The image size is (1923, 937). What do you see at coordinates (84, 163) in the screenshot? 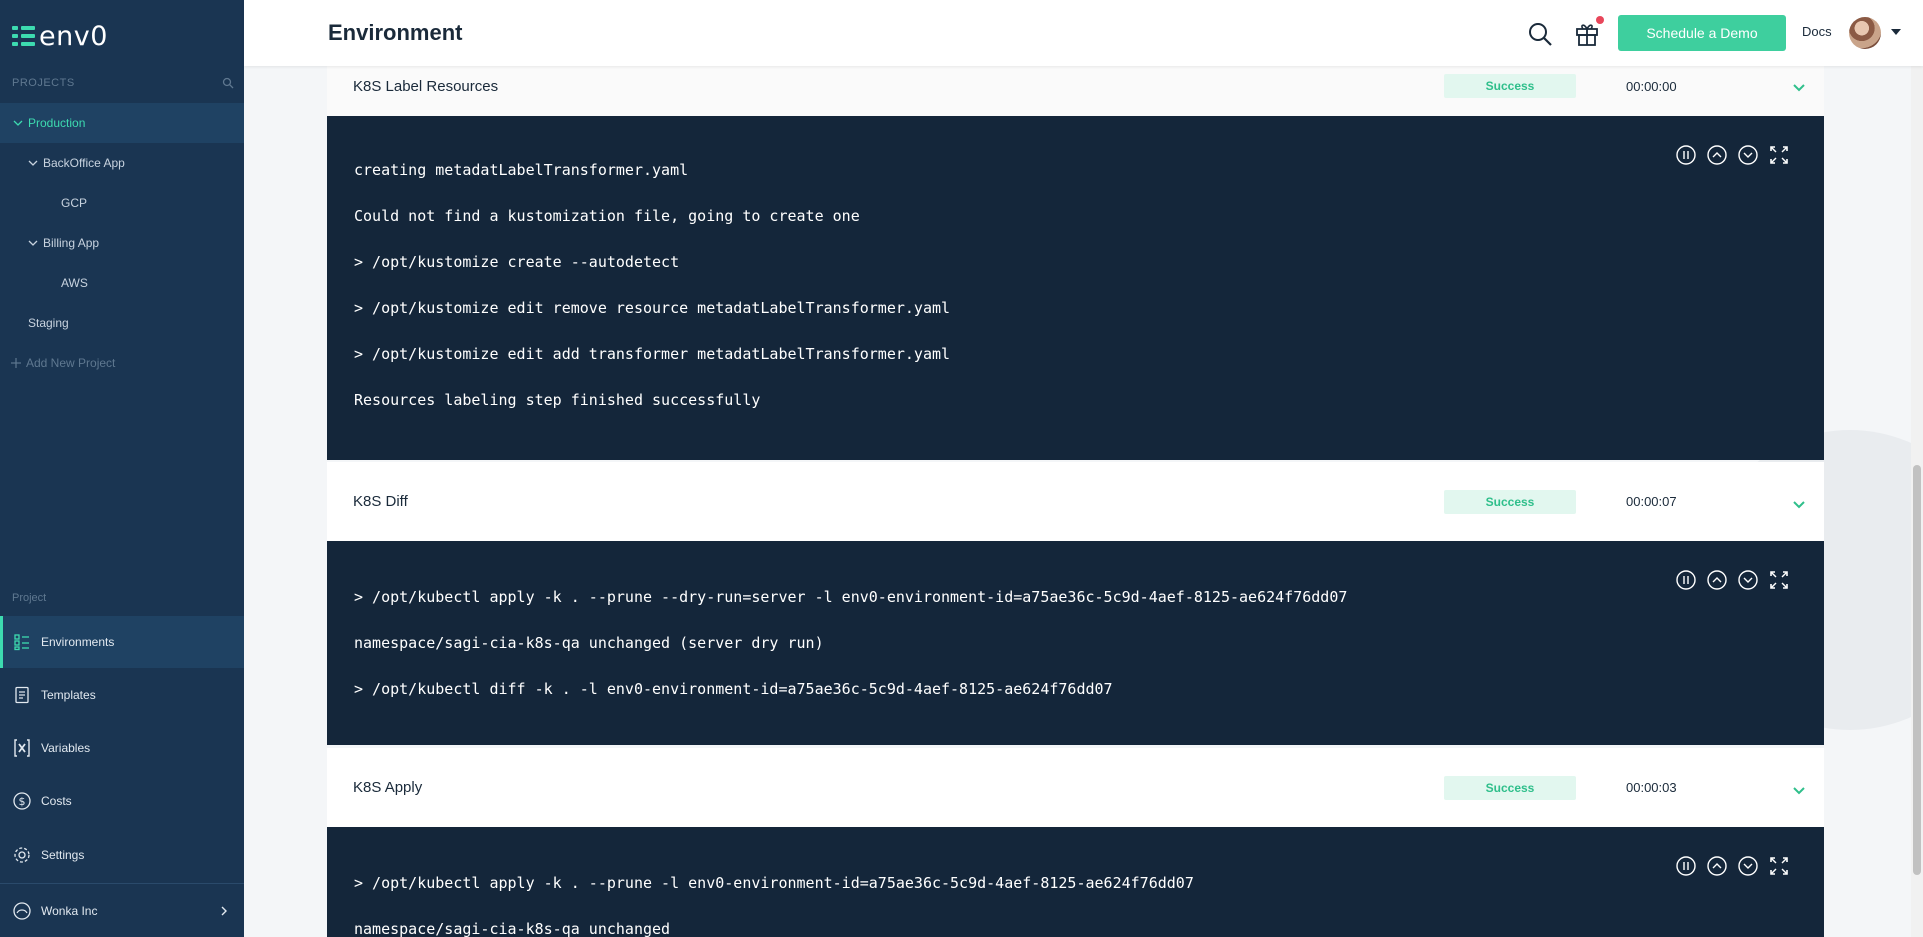
I see `sidebar-item-label: BackOffice App` at bounding box center [84, 163].